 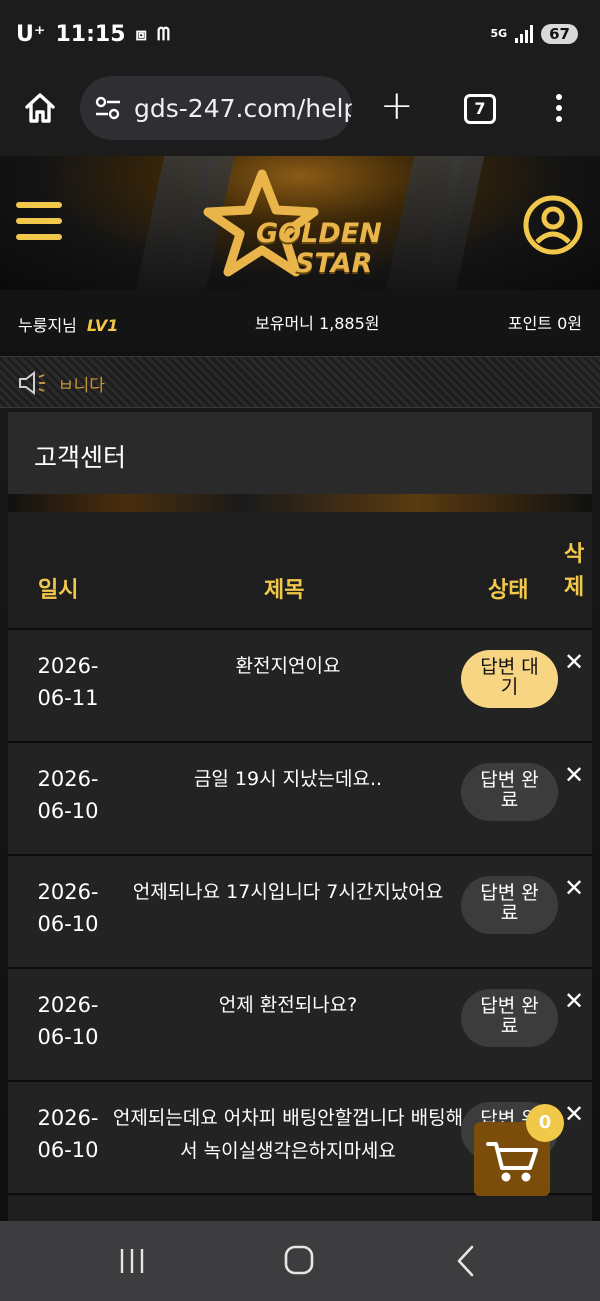 I want to click on notice-ticker: ㅂ니다, so click(x=300, y=382).